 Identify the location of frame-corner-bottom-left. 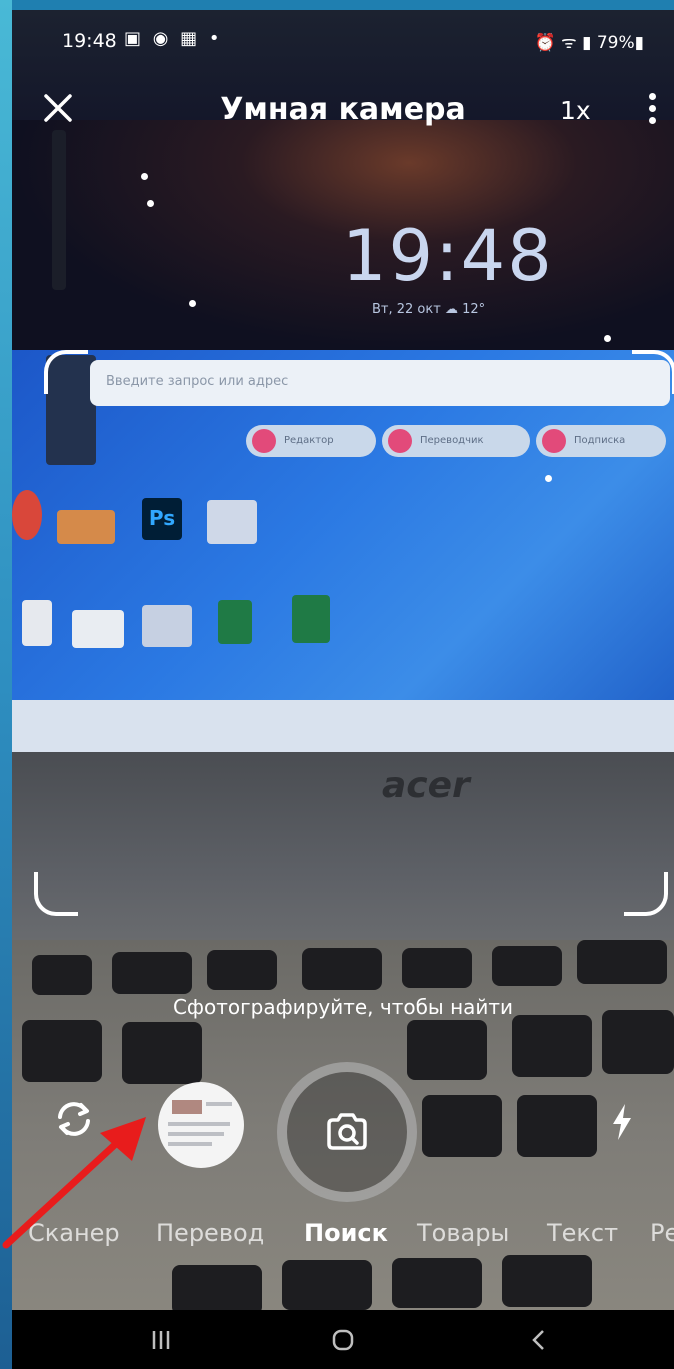
(56, 894).